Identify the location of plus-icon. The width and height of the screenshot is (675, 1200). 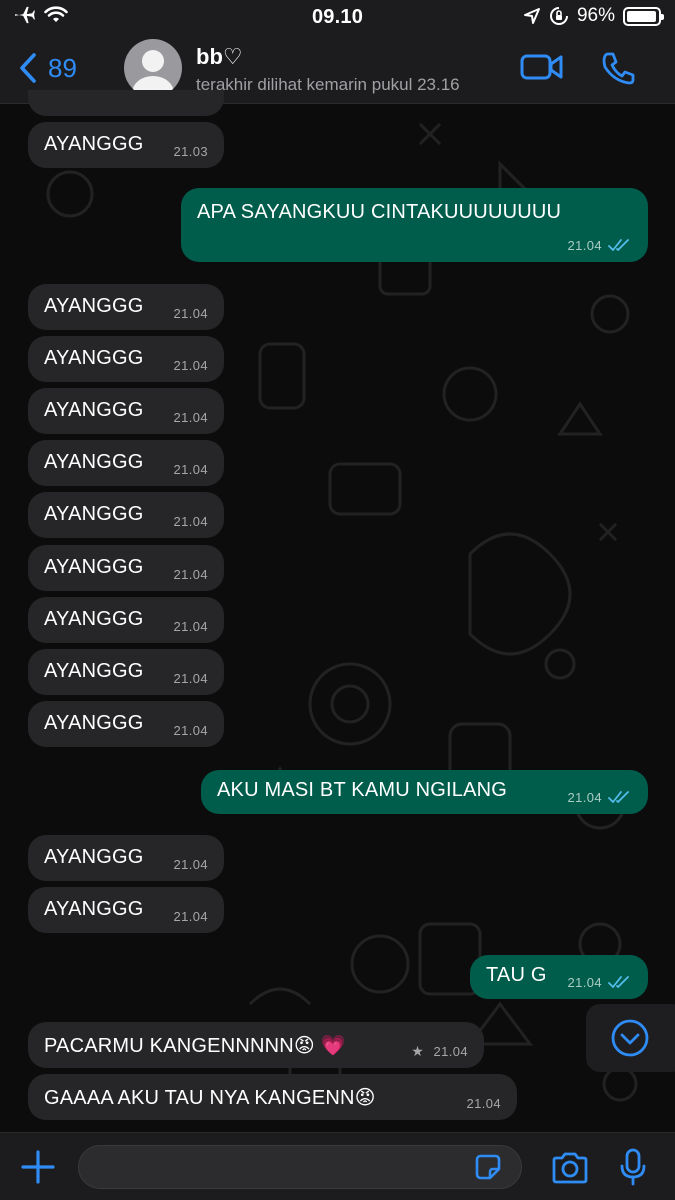
(38, 1167).